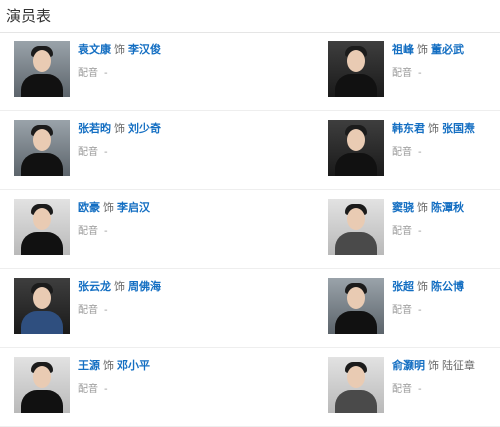  What do you see at coordinates (94, 128) in the screenshot?
I see `actor-name-link: 张若昀` at bounding box center [94, 128].